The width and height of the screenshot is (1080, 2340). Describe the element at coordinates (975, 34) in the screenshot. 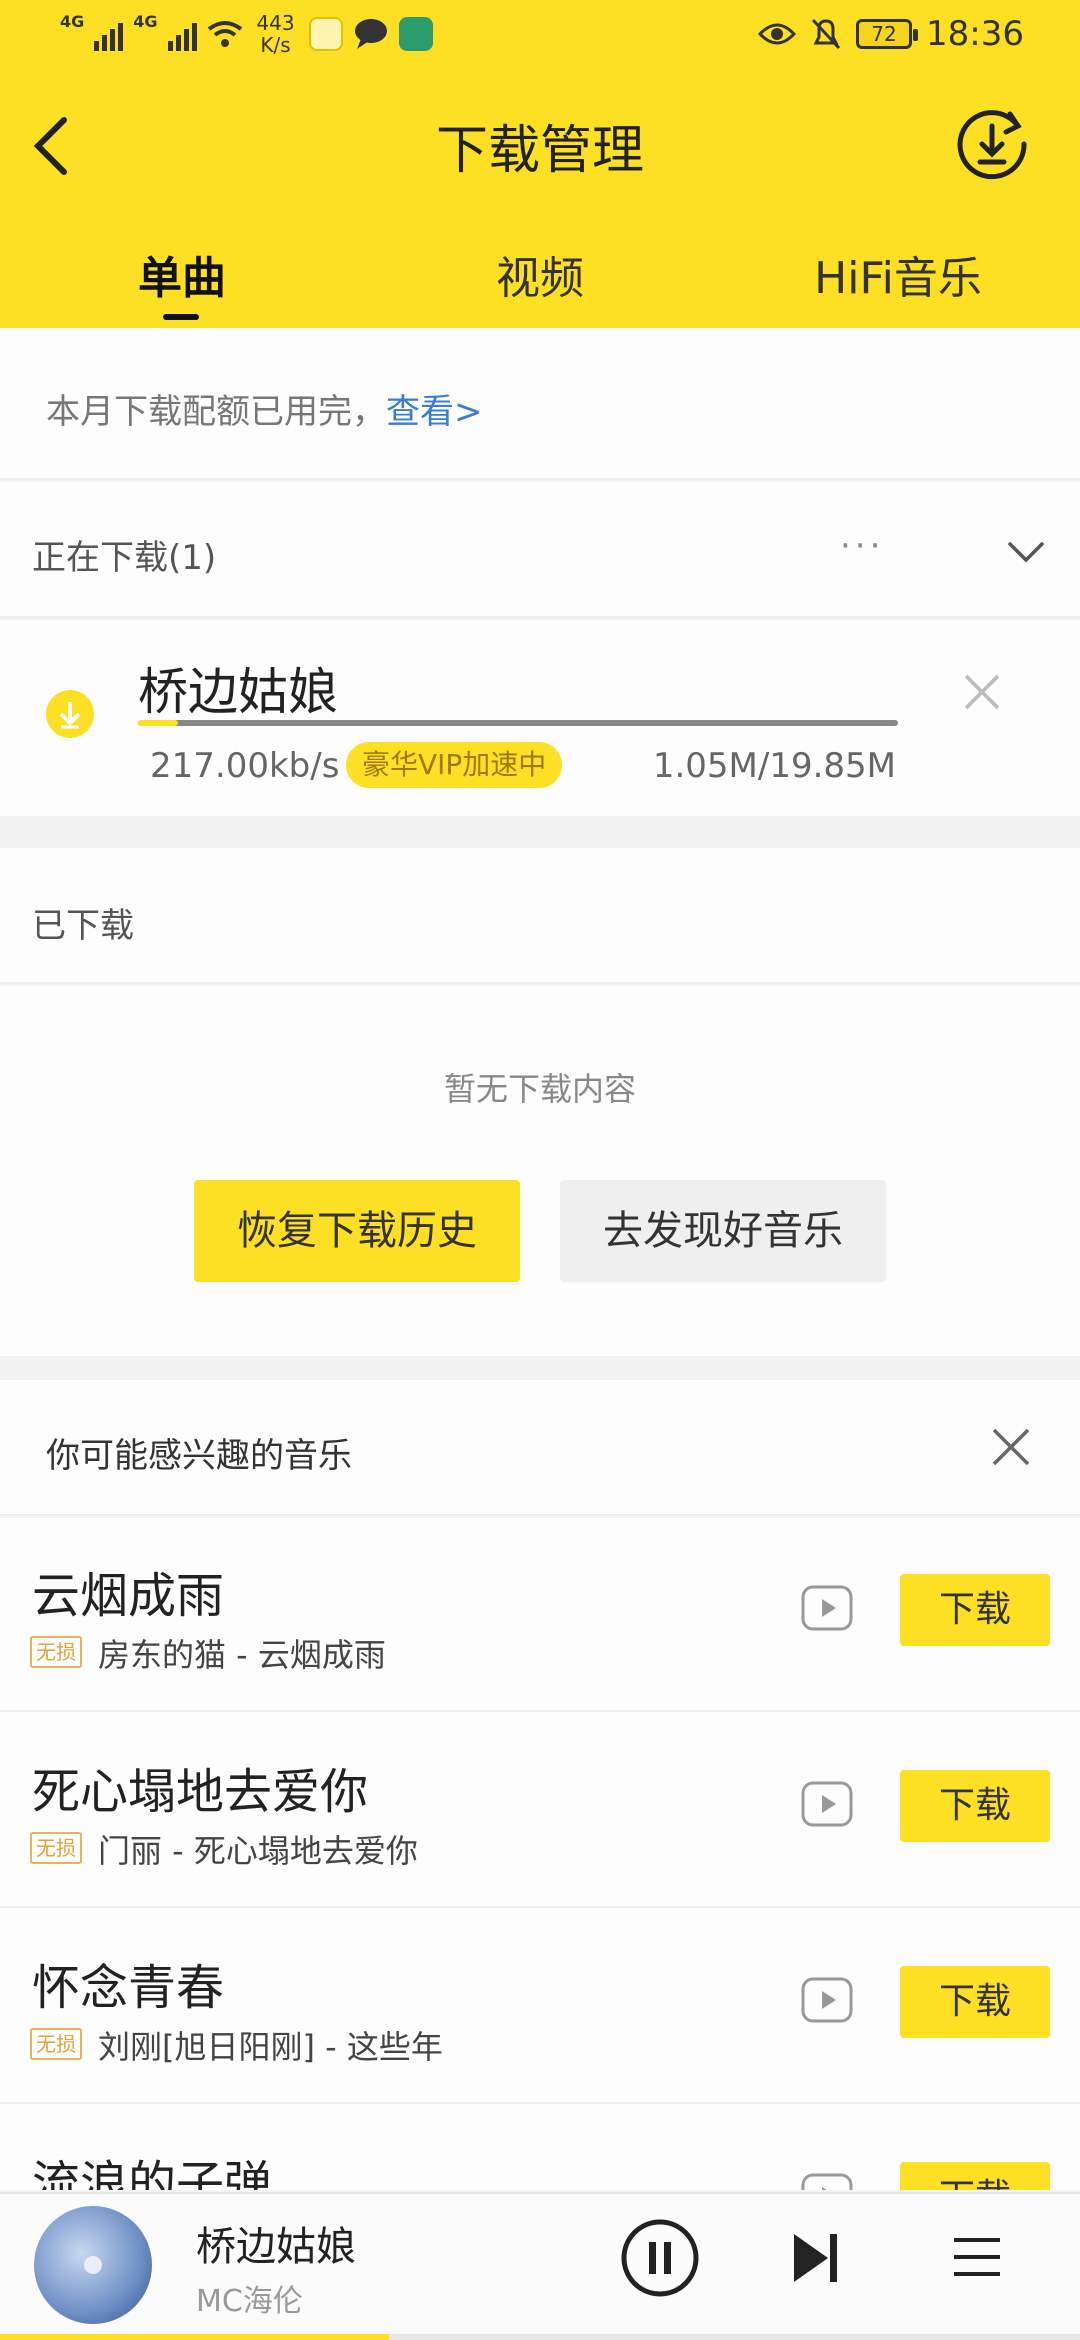

I see `clock: 18:36` at that location.